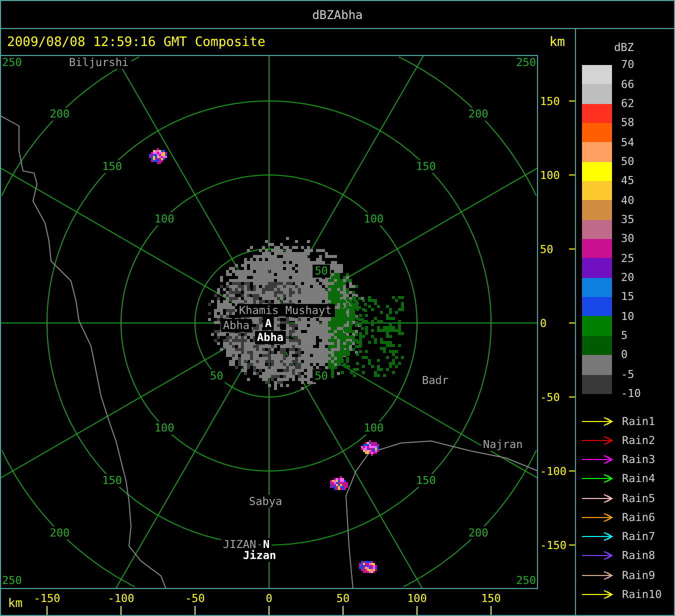  I want to click on scale-label: 40, so click(628, 200).